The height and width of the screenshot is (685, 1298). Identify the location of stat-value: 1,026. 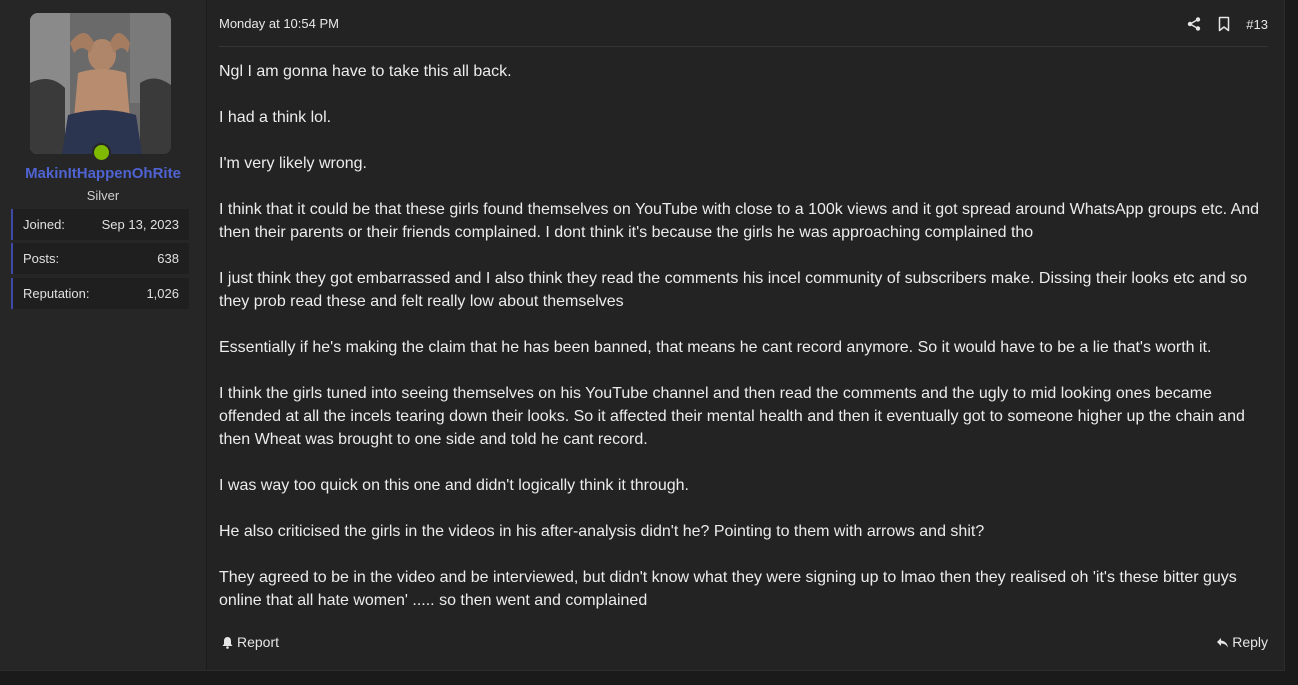
(162, 293).